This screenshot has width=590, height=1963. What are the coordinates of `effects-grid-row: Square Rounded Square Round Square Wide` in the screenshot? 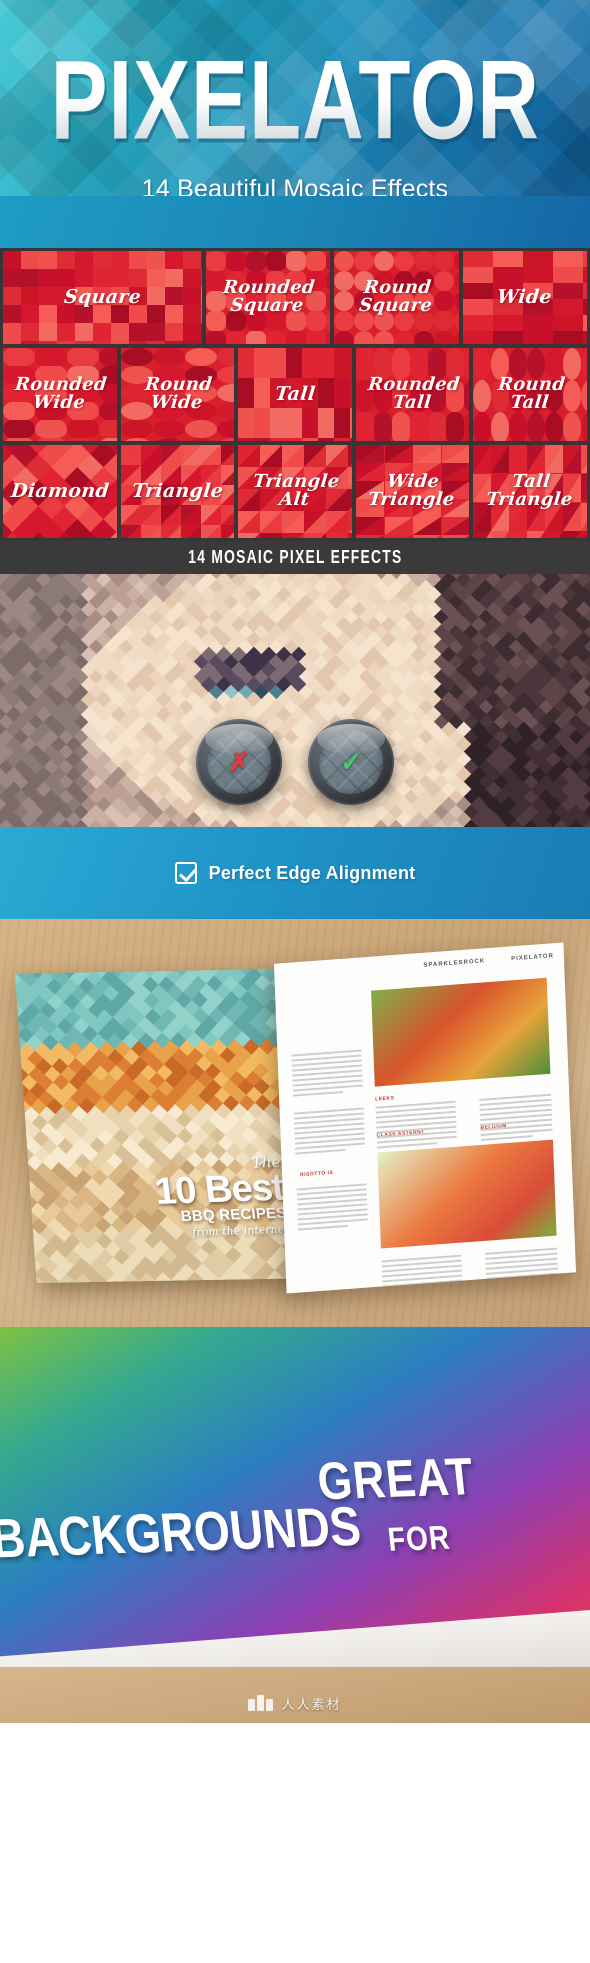 It's located at (295, 297).